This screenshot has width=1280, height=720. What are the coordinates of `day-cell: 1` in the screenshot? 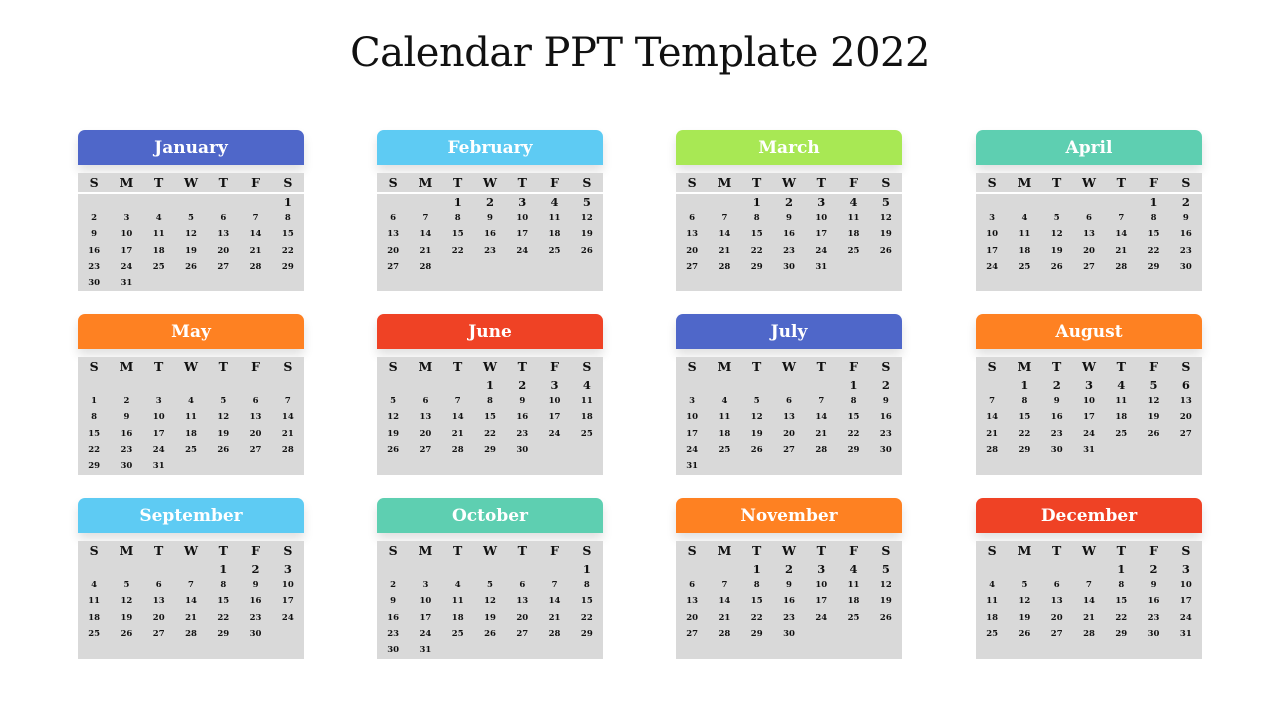 It's located at (586, 569).